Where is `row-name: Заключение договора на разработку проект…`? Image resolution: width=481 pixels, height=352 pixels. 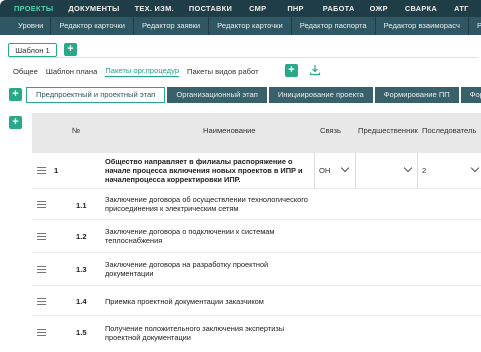
row-name: Заключение договора на разработку проект… is located at coordinates (187, 269).